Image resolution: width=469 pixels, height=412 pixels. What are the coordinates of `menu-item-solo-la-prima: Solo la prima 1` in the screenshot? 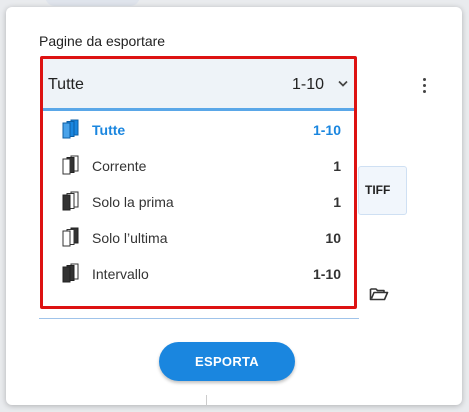 It's located at (198, 201).